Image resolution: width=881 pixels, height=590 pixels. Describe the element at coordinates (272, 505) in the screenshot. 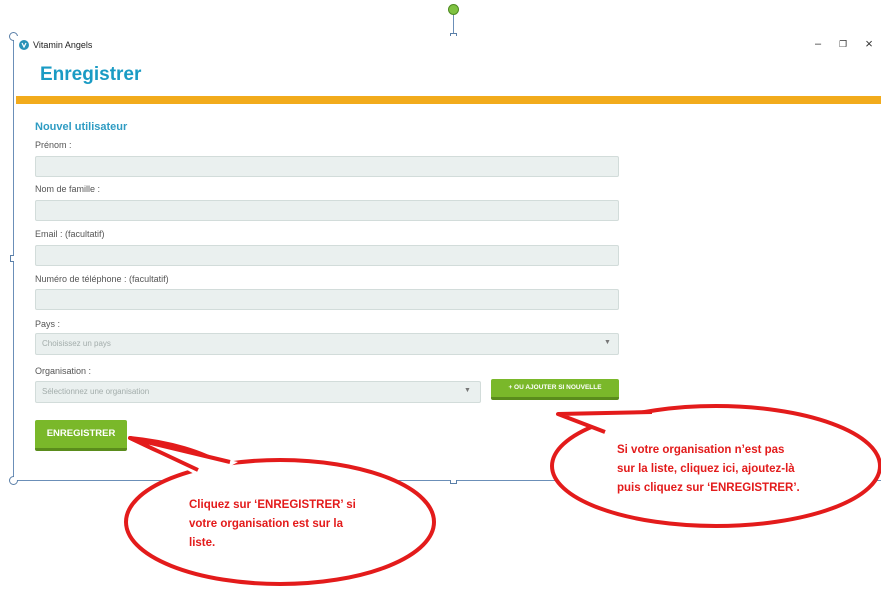

I see `left-callout-line-1: Cliquez sur ‘ENREGISTRER’ si` at that location.